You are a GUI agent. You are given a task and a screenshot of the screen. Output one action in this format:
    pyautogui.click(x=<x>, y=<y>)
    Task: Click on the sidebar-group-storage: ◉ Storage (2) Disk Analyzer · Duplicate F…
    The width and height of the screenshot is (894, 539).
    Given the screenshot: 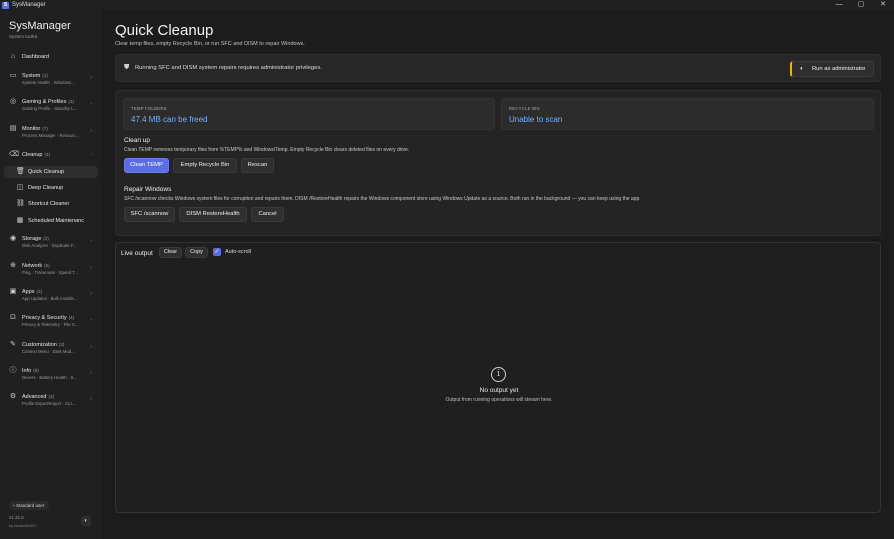 What is the action you would take?
    pyautogui.click(x=51, y=243)
    